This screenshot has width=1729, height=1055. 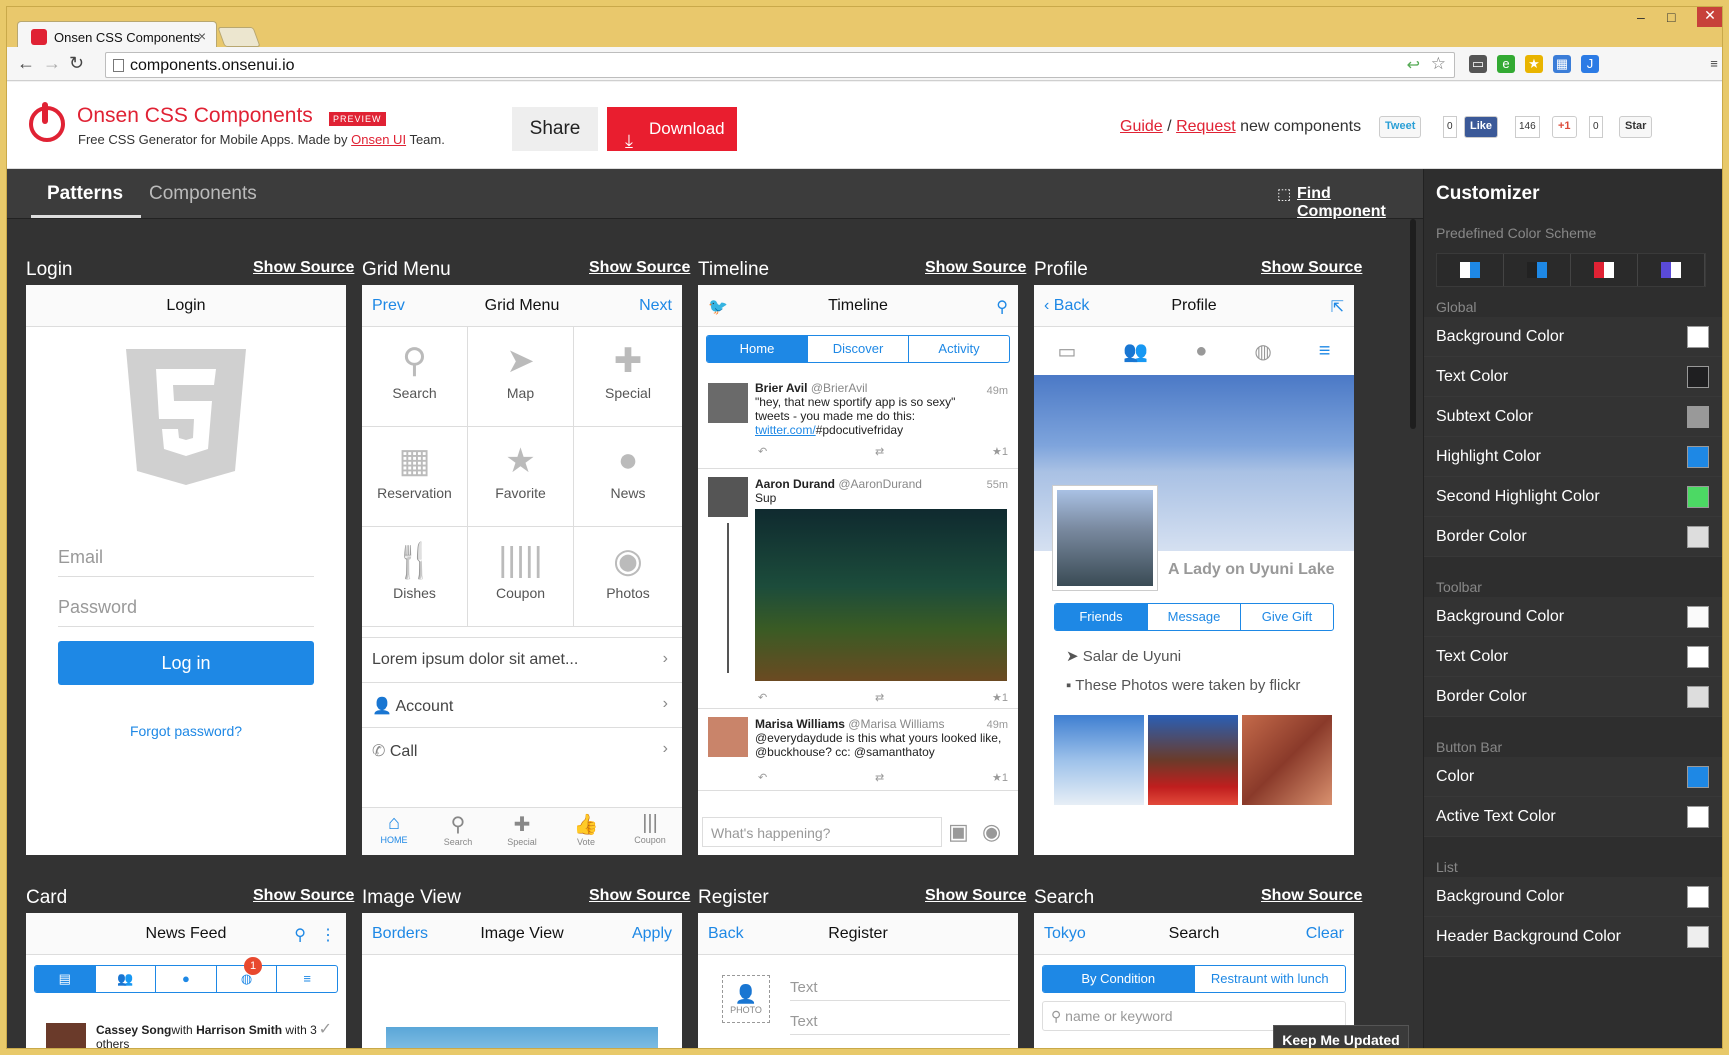 What do you see at coordinates (900, 986) in the screenshot?
I see `register-field-1: Text` at bounding box center [900, 986].